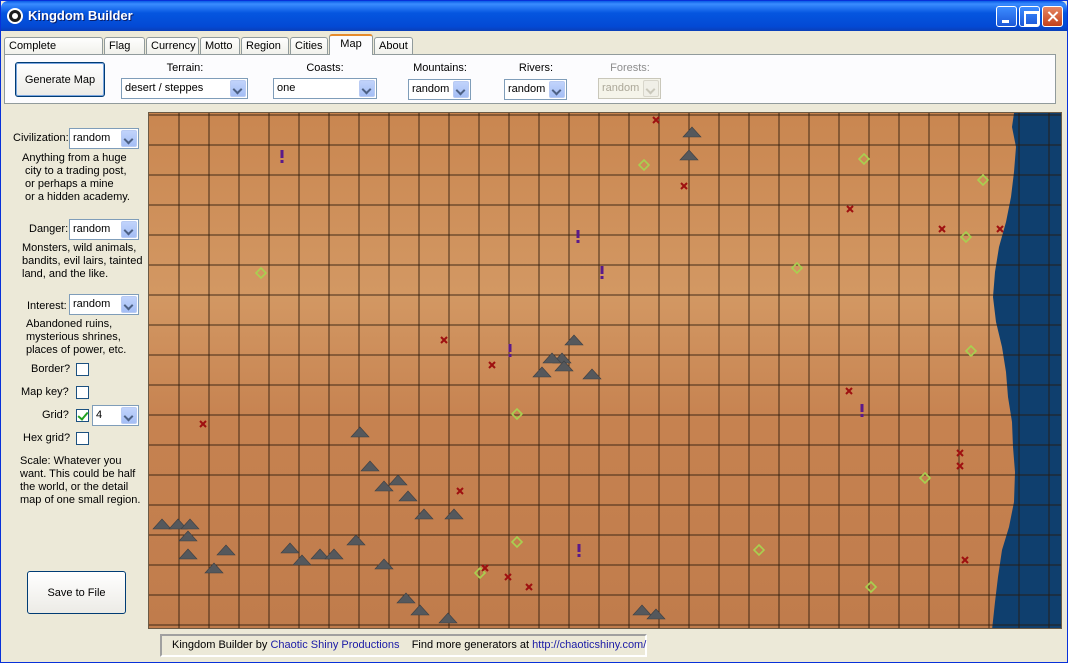  I want to click on grid-size-value: 4, so click(99, 415).